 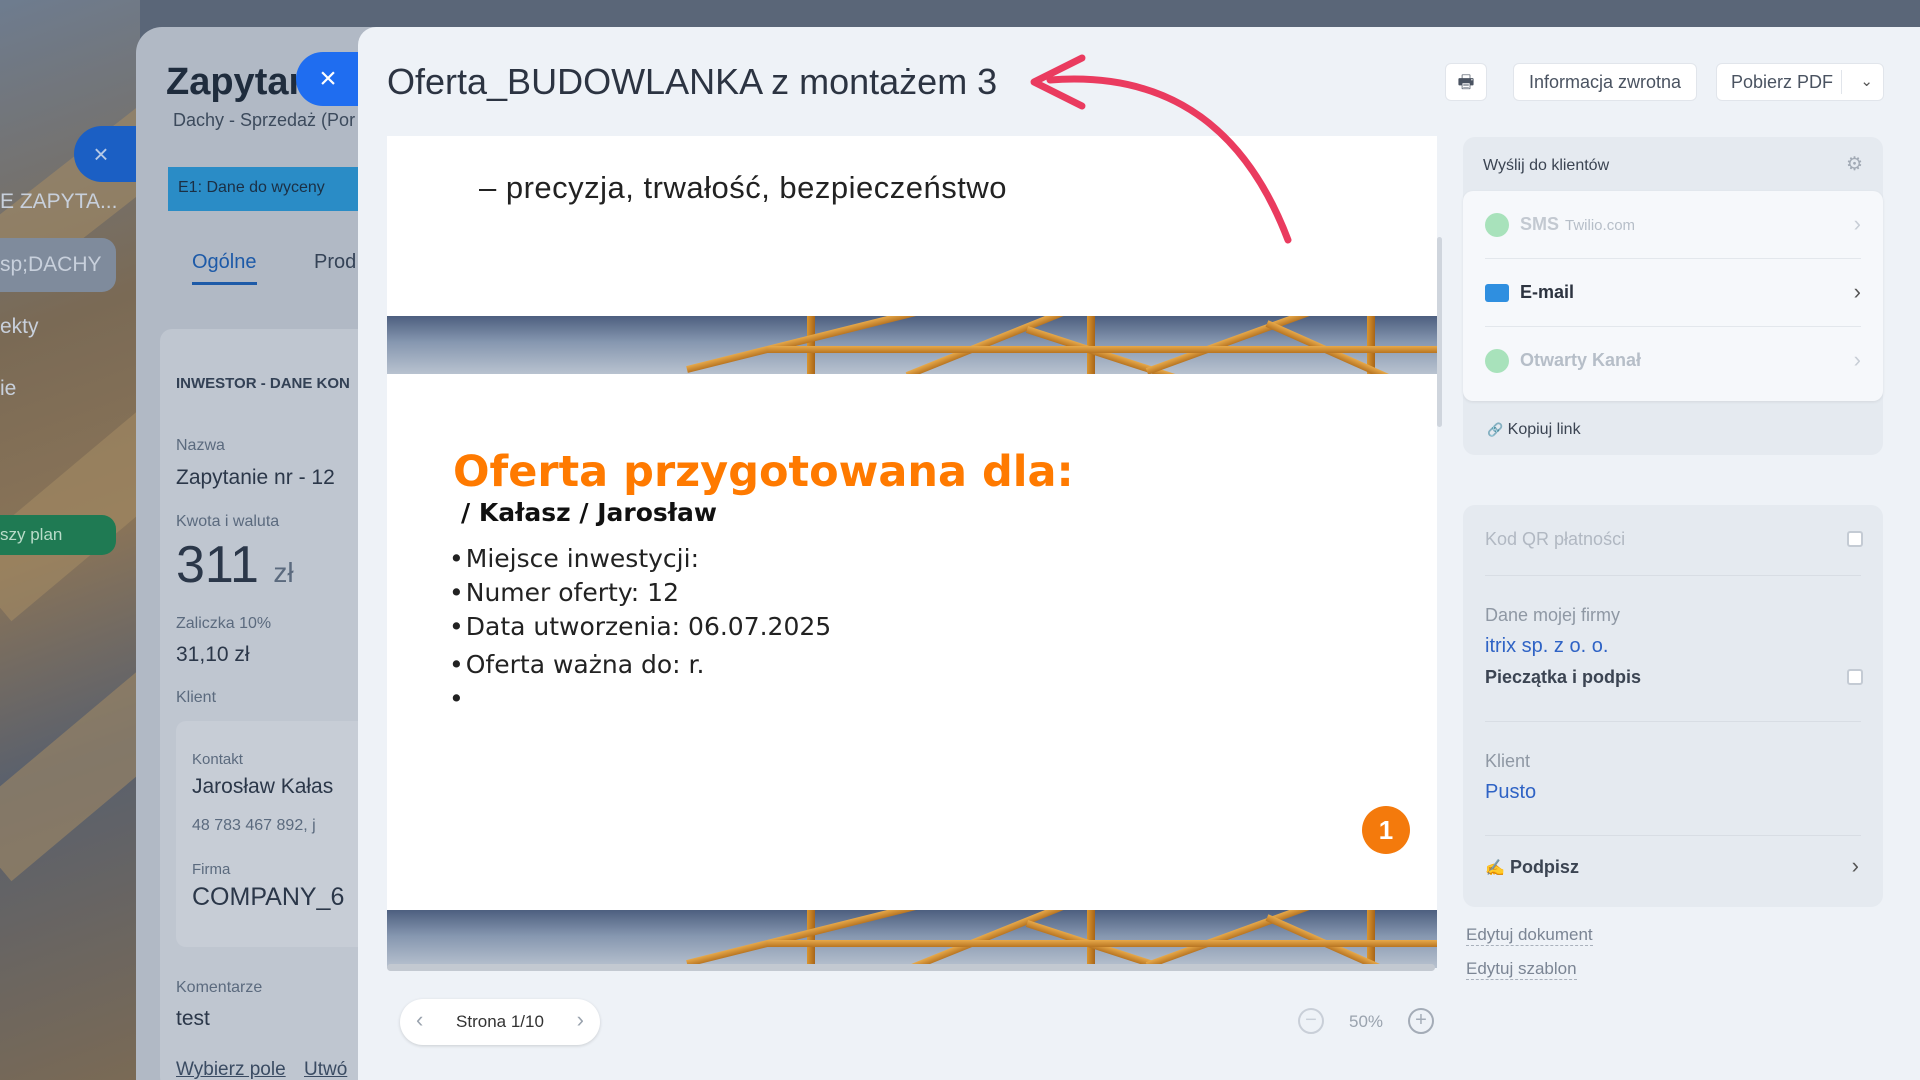 I want to click on channel-list: SMS Twilio.com › E-mail › Otwarty Kanał ›, so click(x=1673, y=296).